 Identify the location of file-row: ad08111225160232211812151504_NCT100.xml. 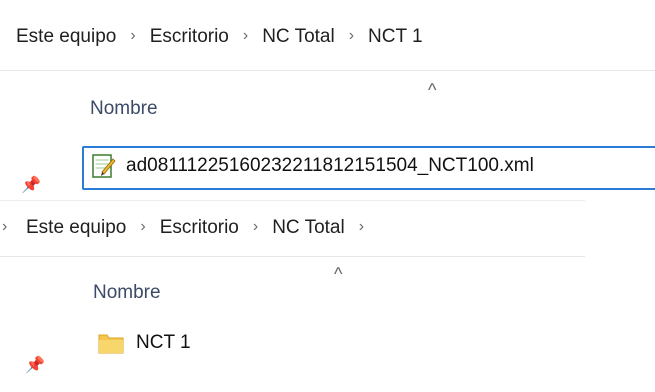
(313, 166).